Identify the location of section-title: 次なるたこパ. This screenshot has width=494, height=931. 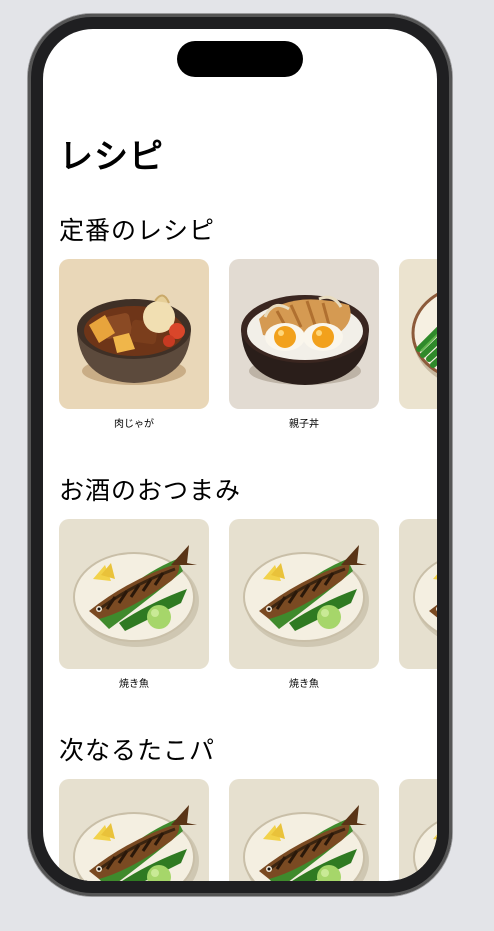
(137, 750).